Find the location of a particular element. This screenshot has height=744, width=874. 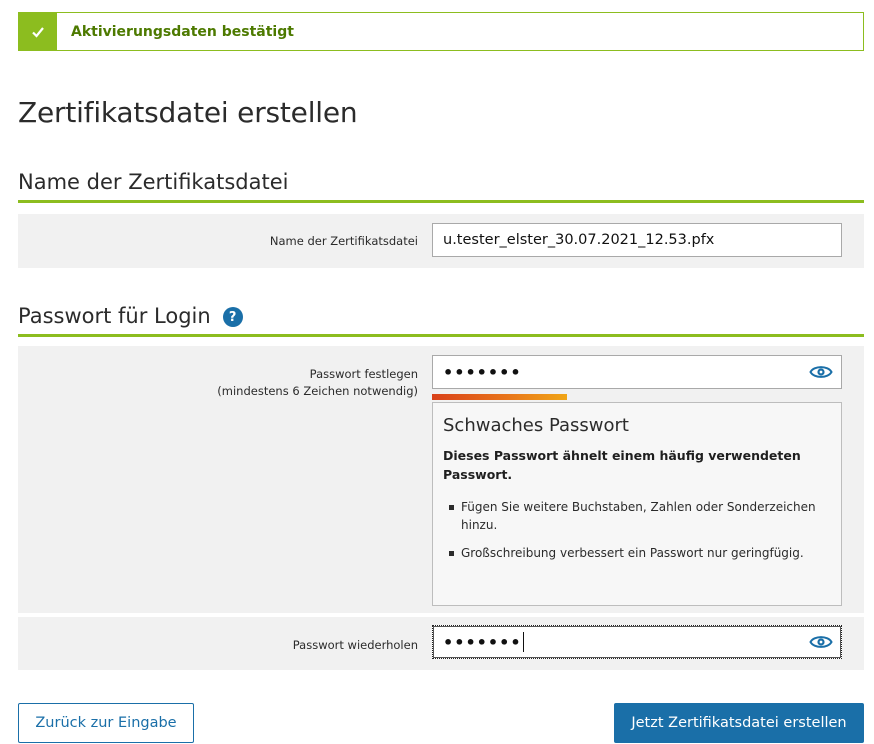

password-repeat-row: Passwort wiederholen ••••••• is located at coordinates (441, 643).